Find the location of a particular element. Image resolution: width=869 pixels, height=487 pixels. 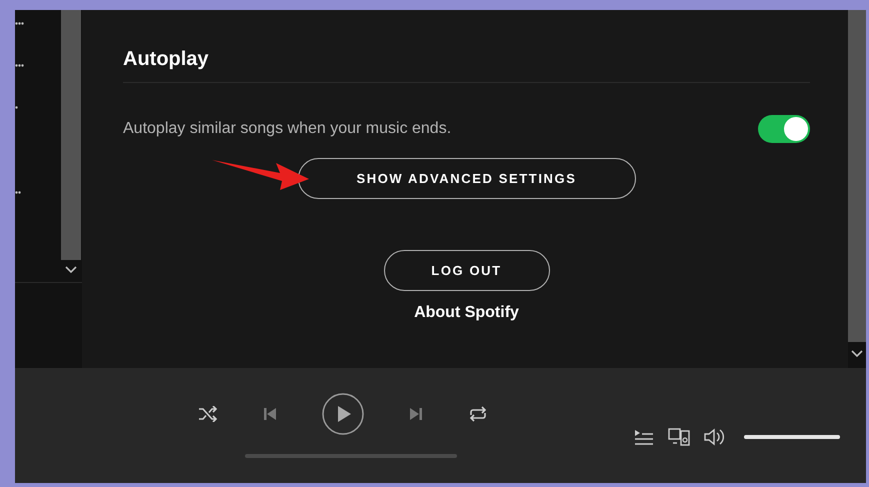

shuffle-icon is located at coordinates (208, 414).